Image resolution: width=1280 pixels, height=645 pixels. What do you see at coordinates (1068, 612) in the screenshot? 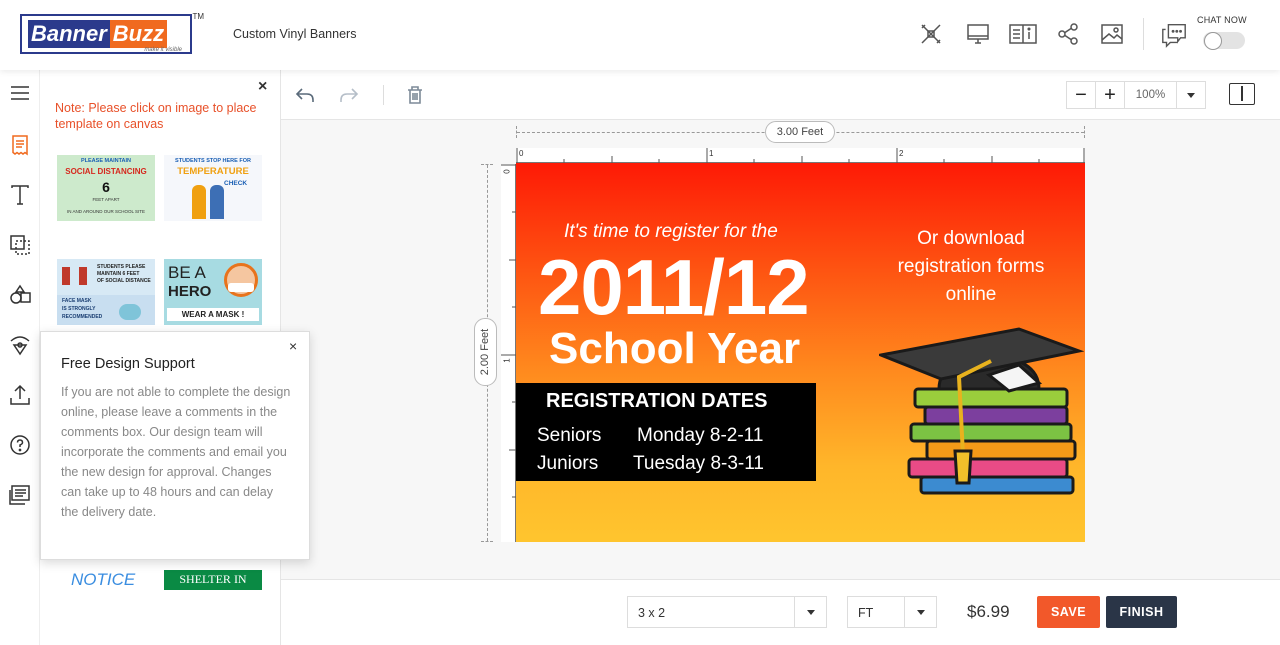
I see `save-button: SAVE` at bounding box center [1068, 612].